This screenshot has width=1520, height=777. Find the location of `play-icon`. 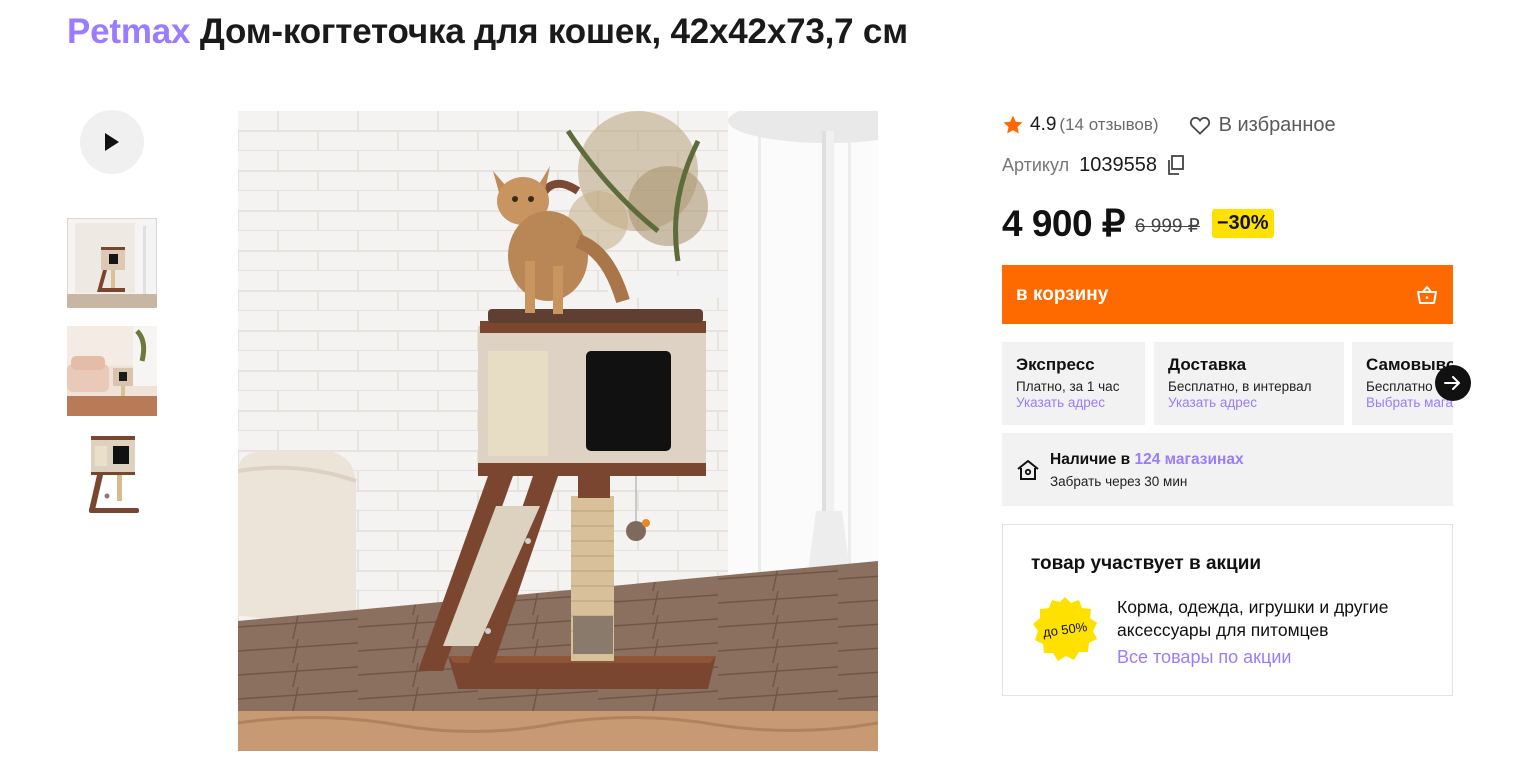

play-icon is located at coordinates (112, 142).